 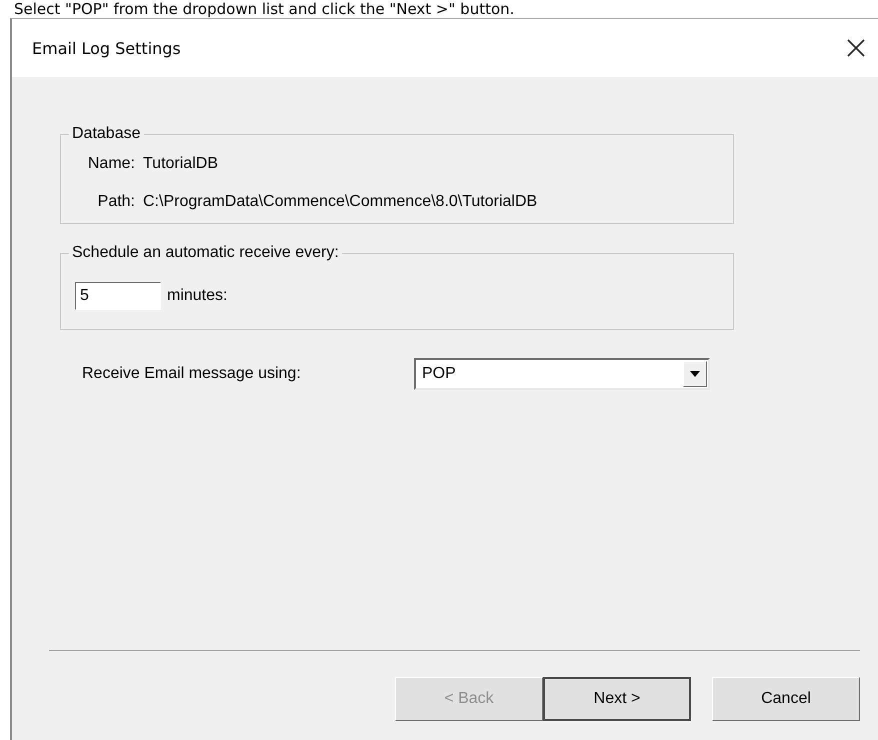 I want to click on window-title: Email Log Settings, so click(x=106, y=48).